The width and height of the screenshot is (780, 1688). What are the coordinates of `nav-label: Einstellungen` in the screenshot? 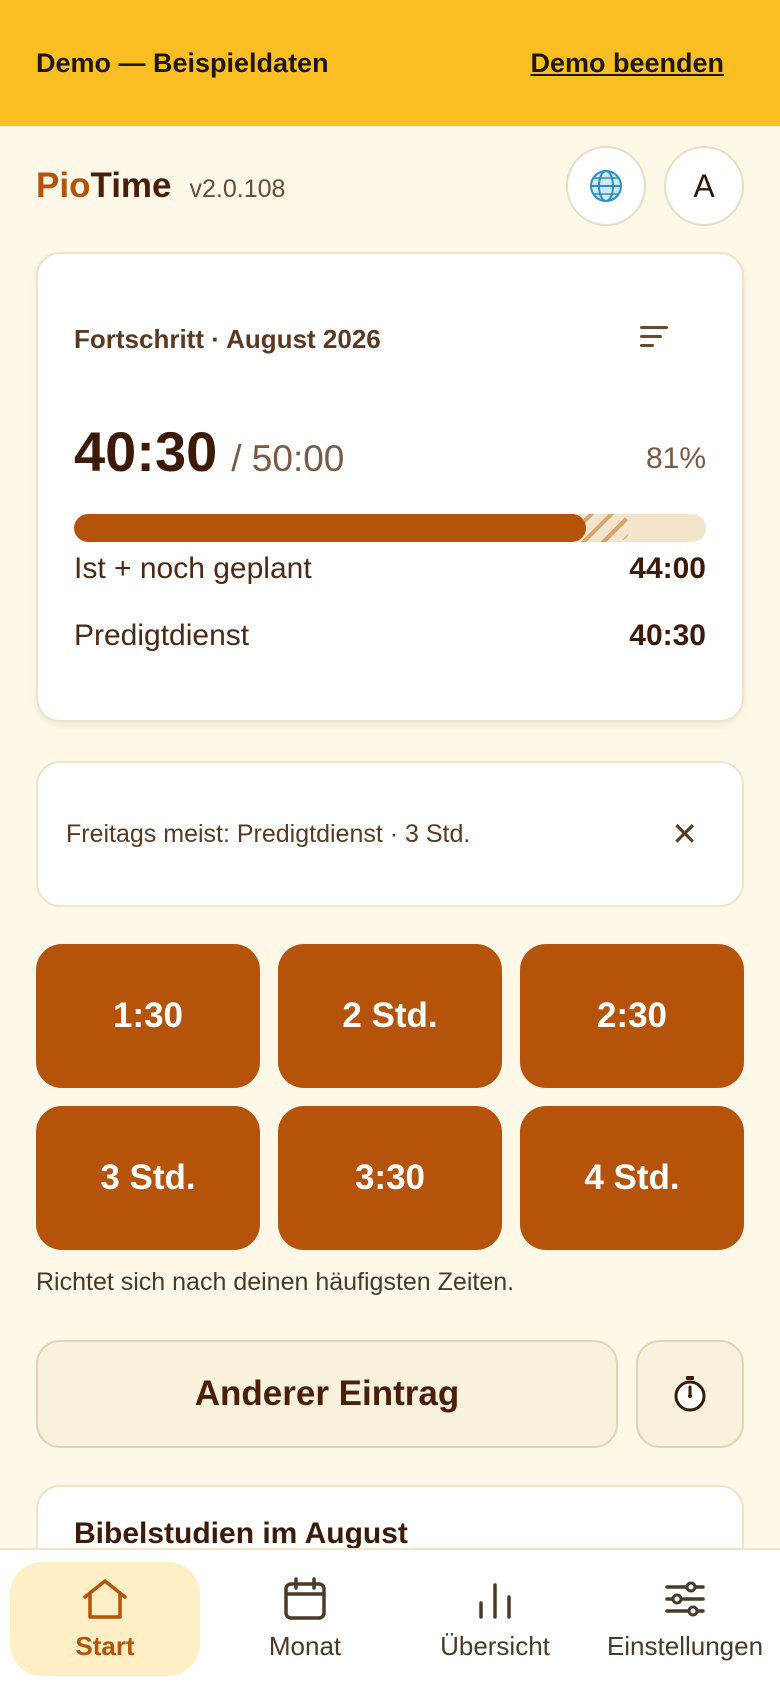 It's located at (685, 1645).